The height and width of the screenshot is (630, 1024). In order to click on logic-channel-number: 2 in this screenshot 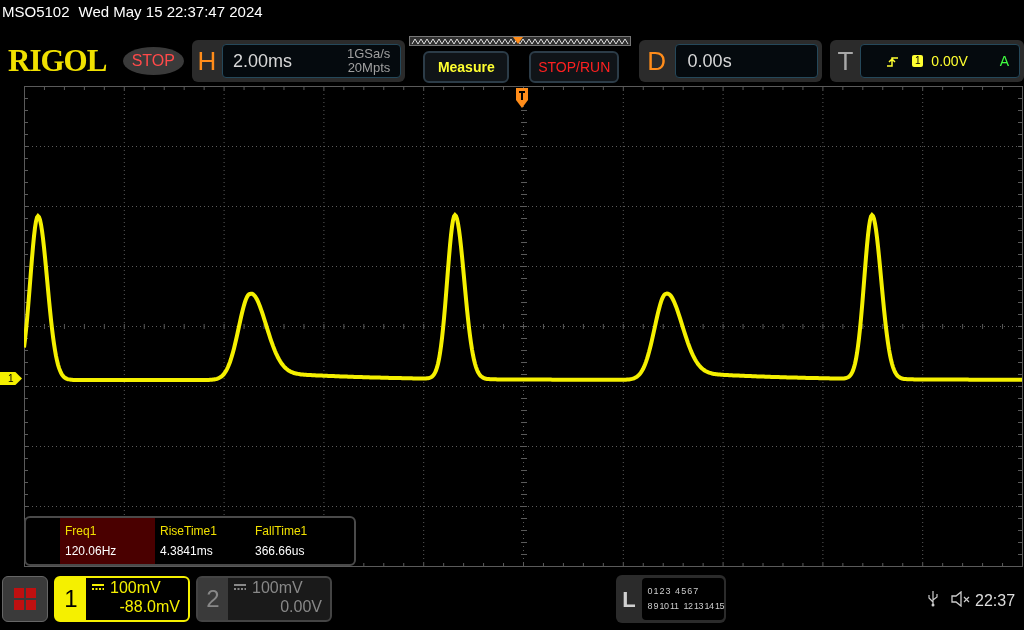, I will do `click(662, 591)`.